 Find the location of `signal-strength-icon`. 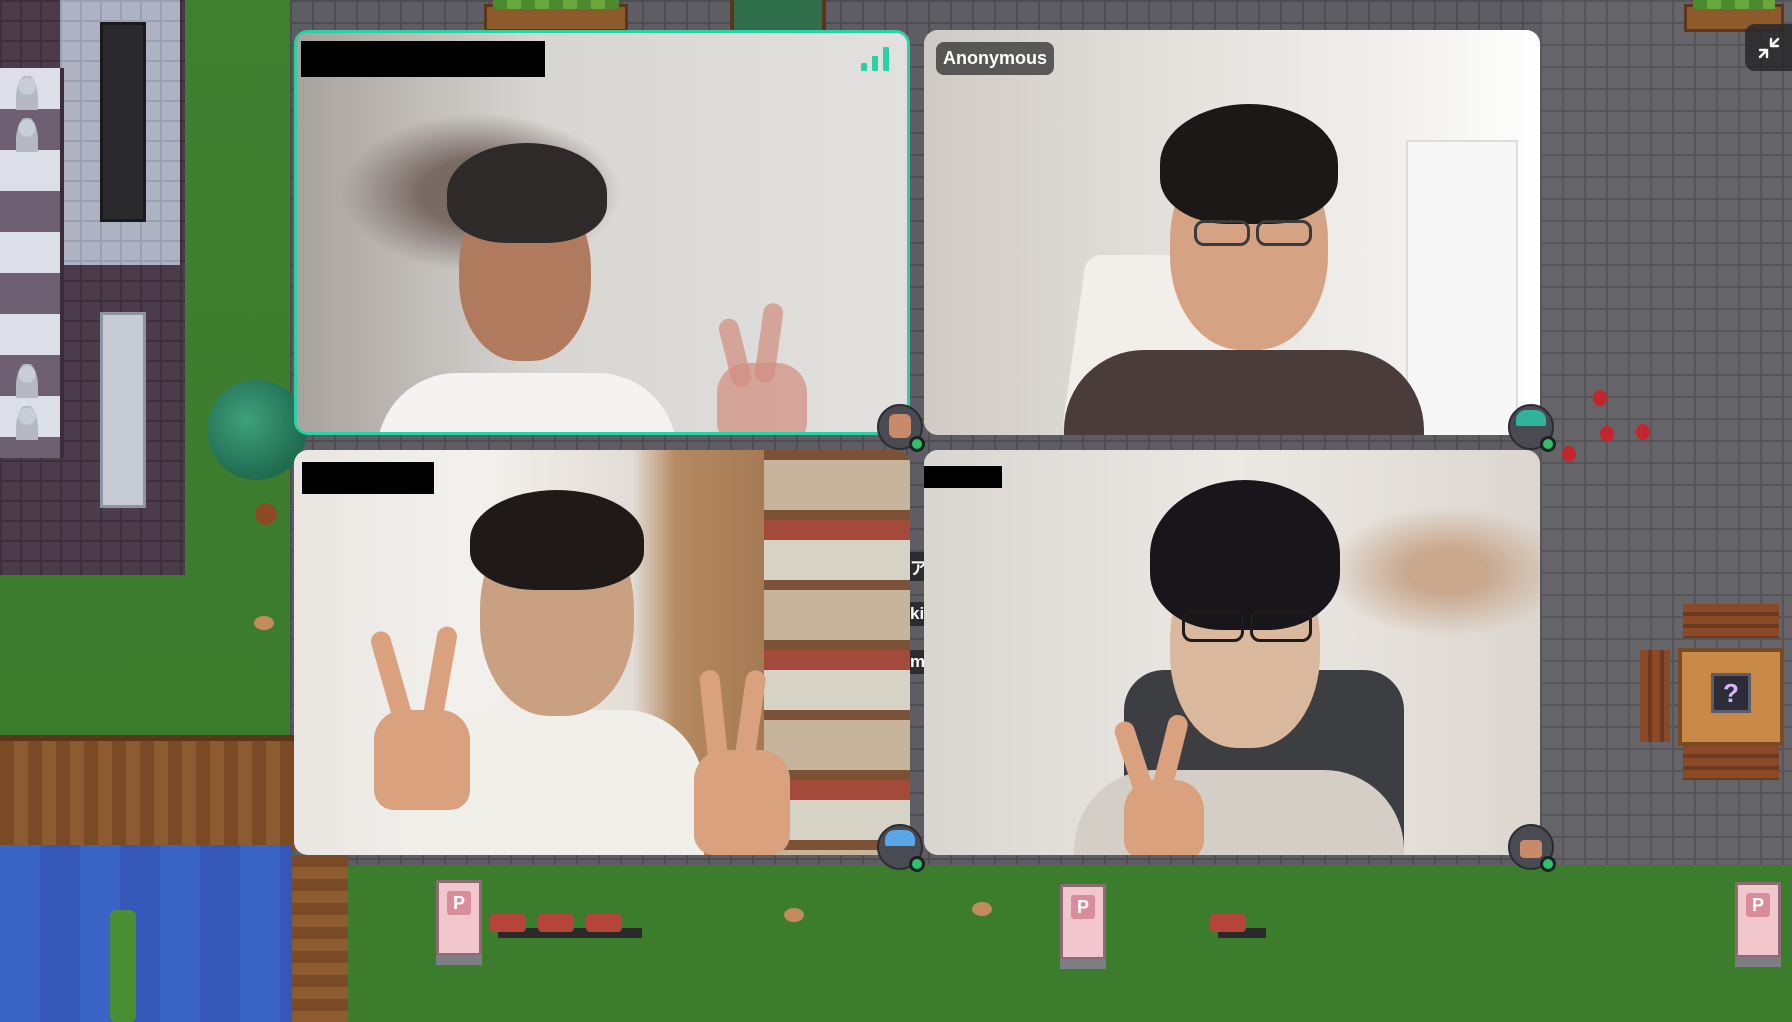

signal-strength-icon is located at coordinates (875, 59).